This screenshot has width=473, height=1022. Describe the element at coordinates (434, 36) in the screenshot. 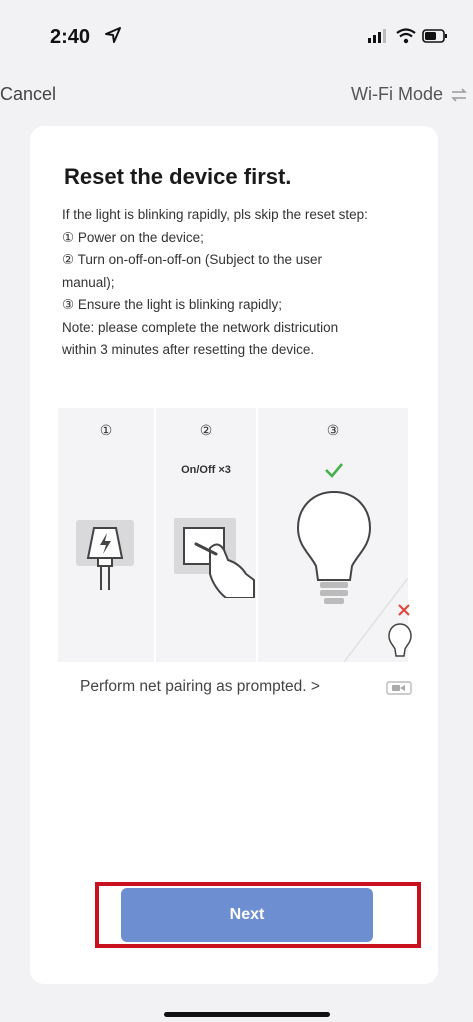

I see `battery-icon` at that location.